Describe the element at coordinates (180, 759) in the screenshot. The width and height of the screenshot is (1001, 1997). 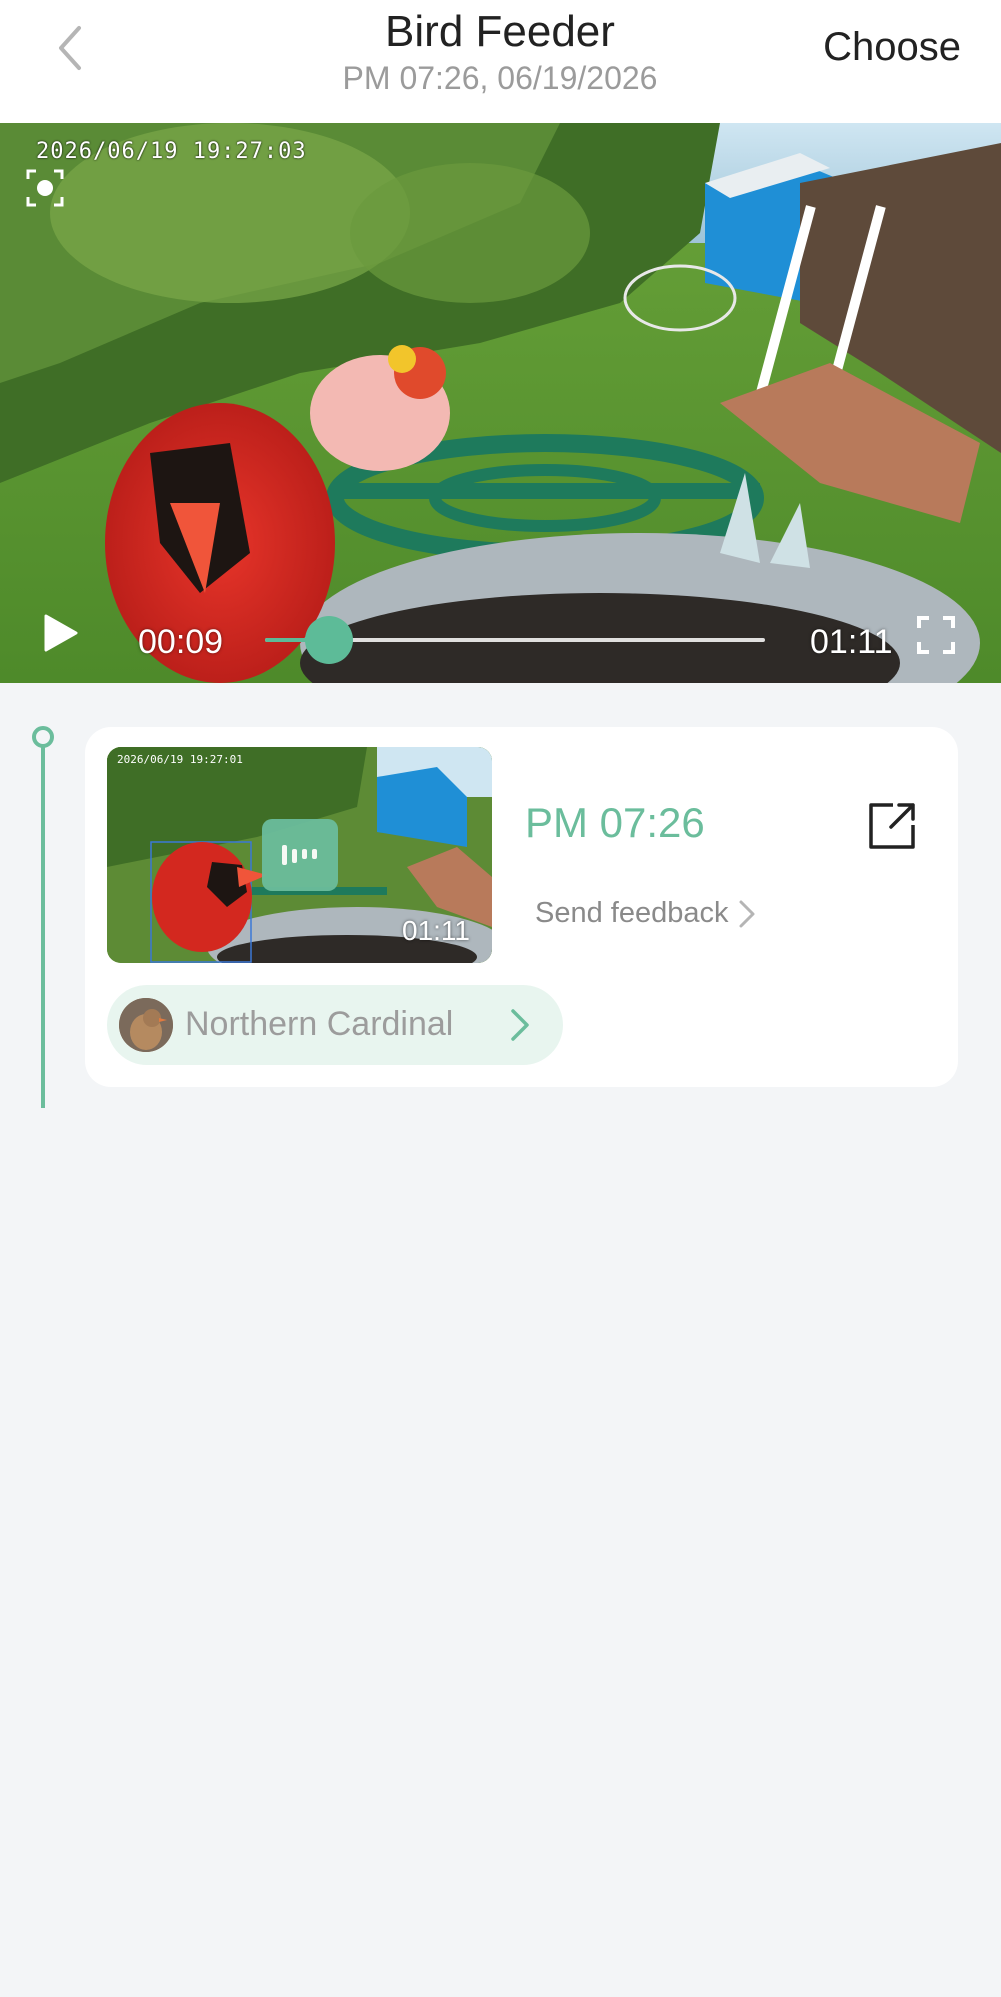
I see `thumbnail-osd: 2026/06/19 19:27:01` at that location.